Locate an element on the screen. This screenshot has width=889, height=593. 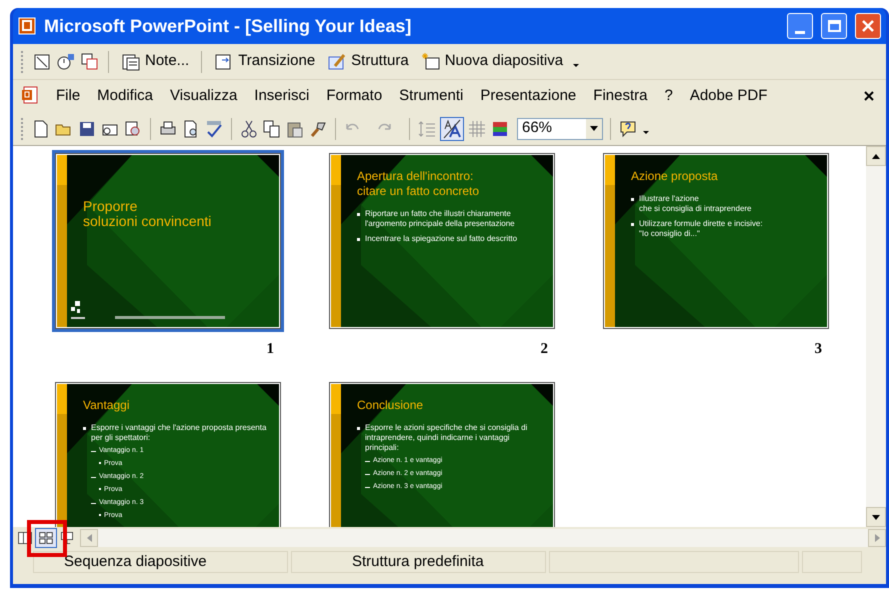
slide-title: Vantaggi is located at coordinates (106, 405).